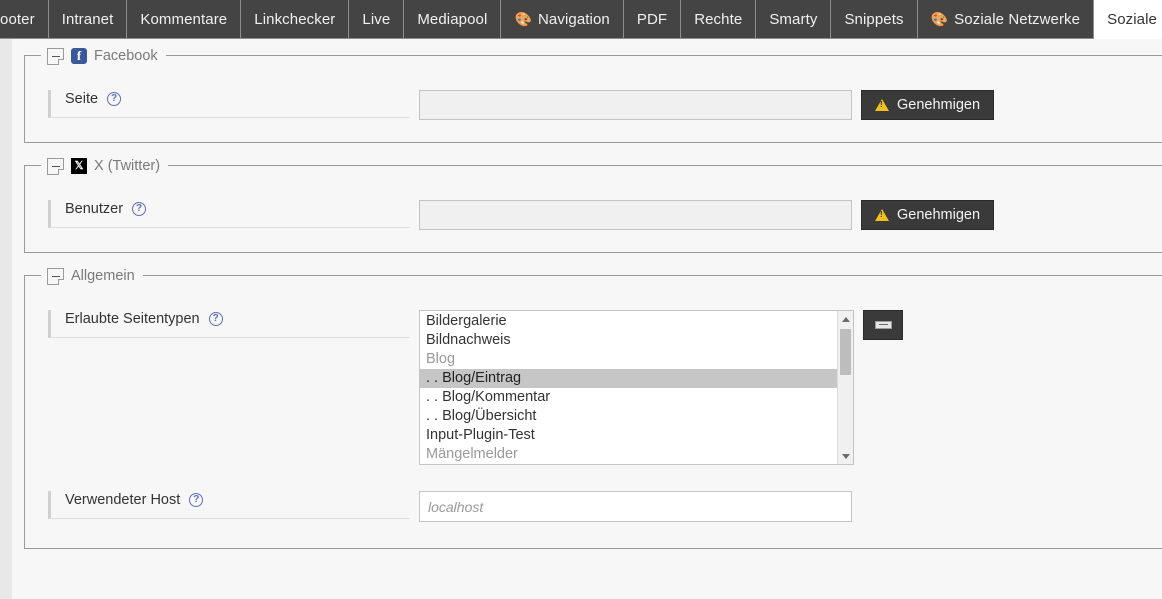 The height and width of the screenshot is (599, 1162). What do you see at coordinates (17, 19) in the screenshot?
I see `tab-label: ooter` at bounding box center [17, 19].